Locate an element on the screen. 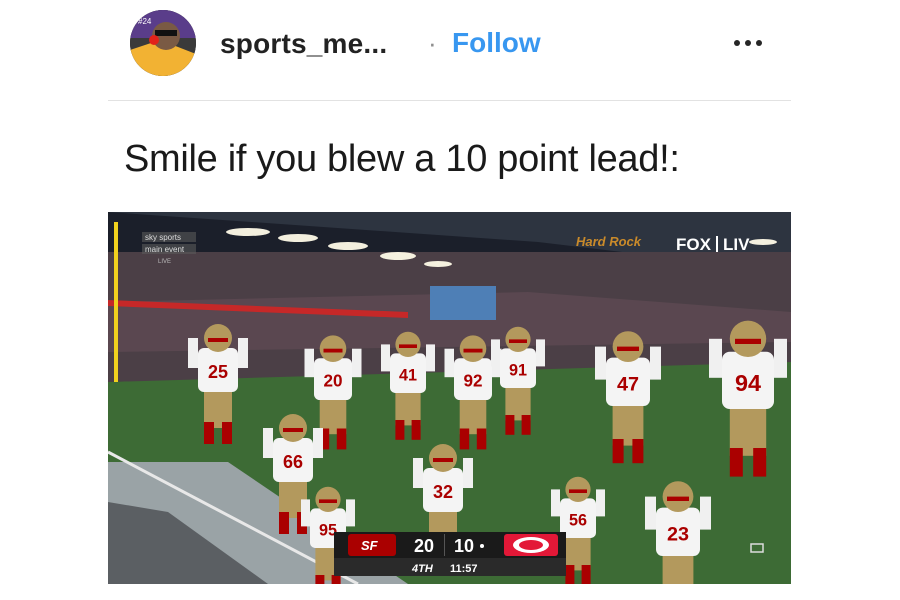 The image size is (900, 600). jersey-number: 25 is located at coordinates (218, 372).